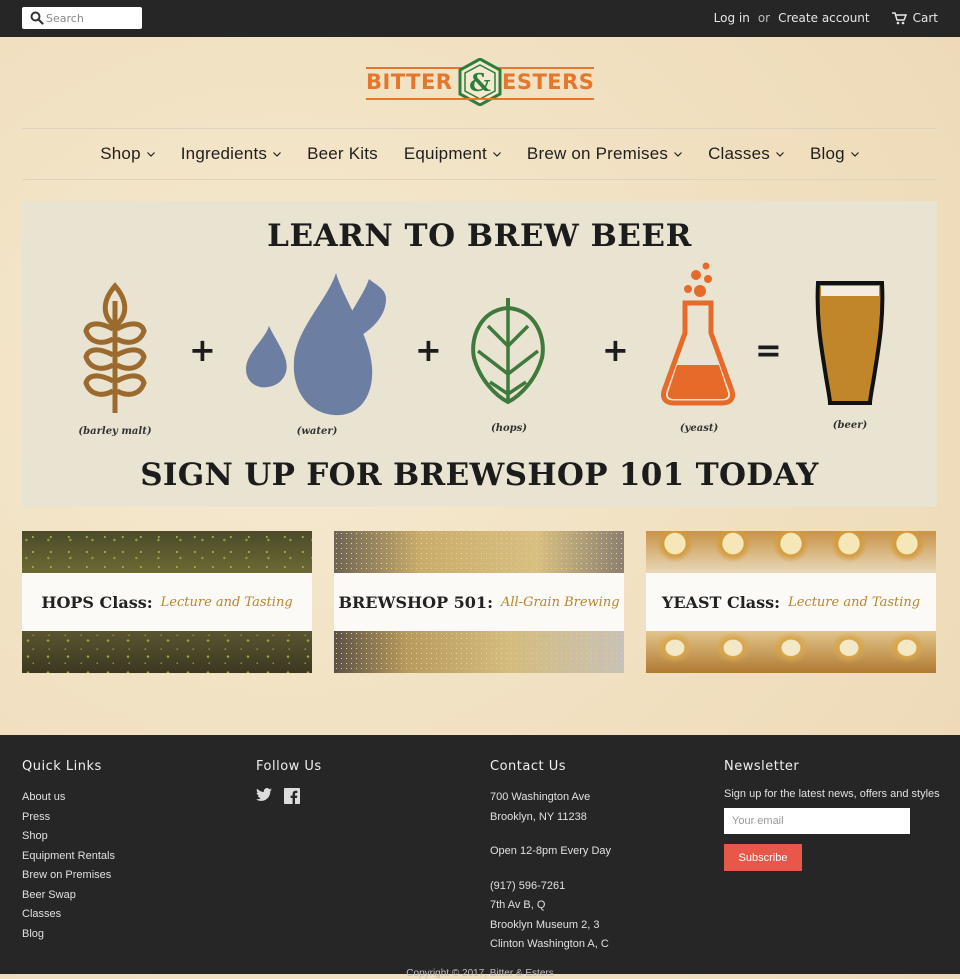  Describe the element at coordinates (549, 944) in the screenshot. I see `transit-line: Clinton Washington A, C` at that location.